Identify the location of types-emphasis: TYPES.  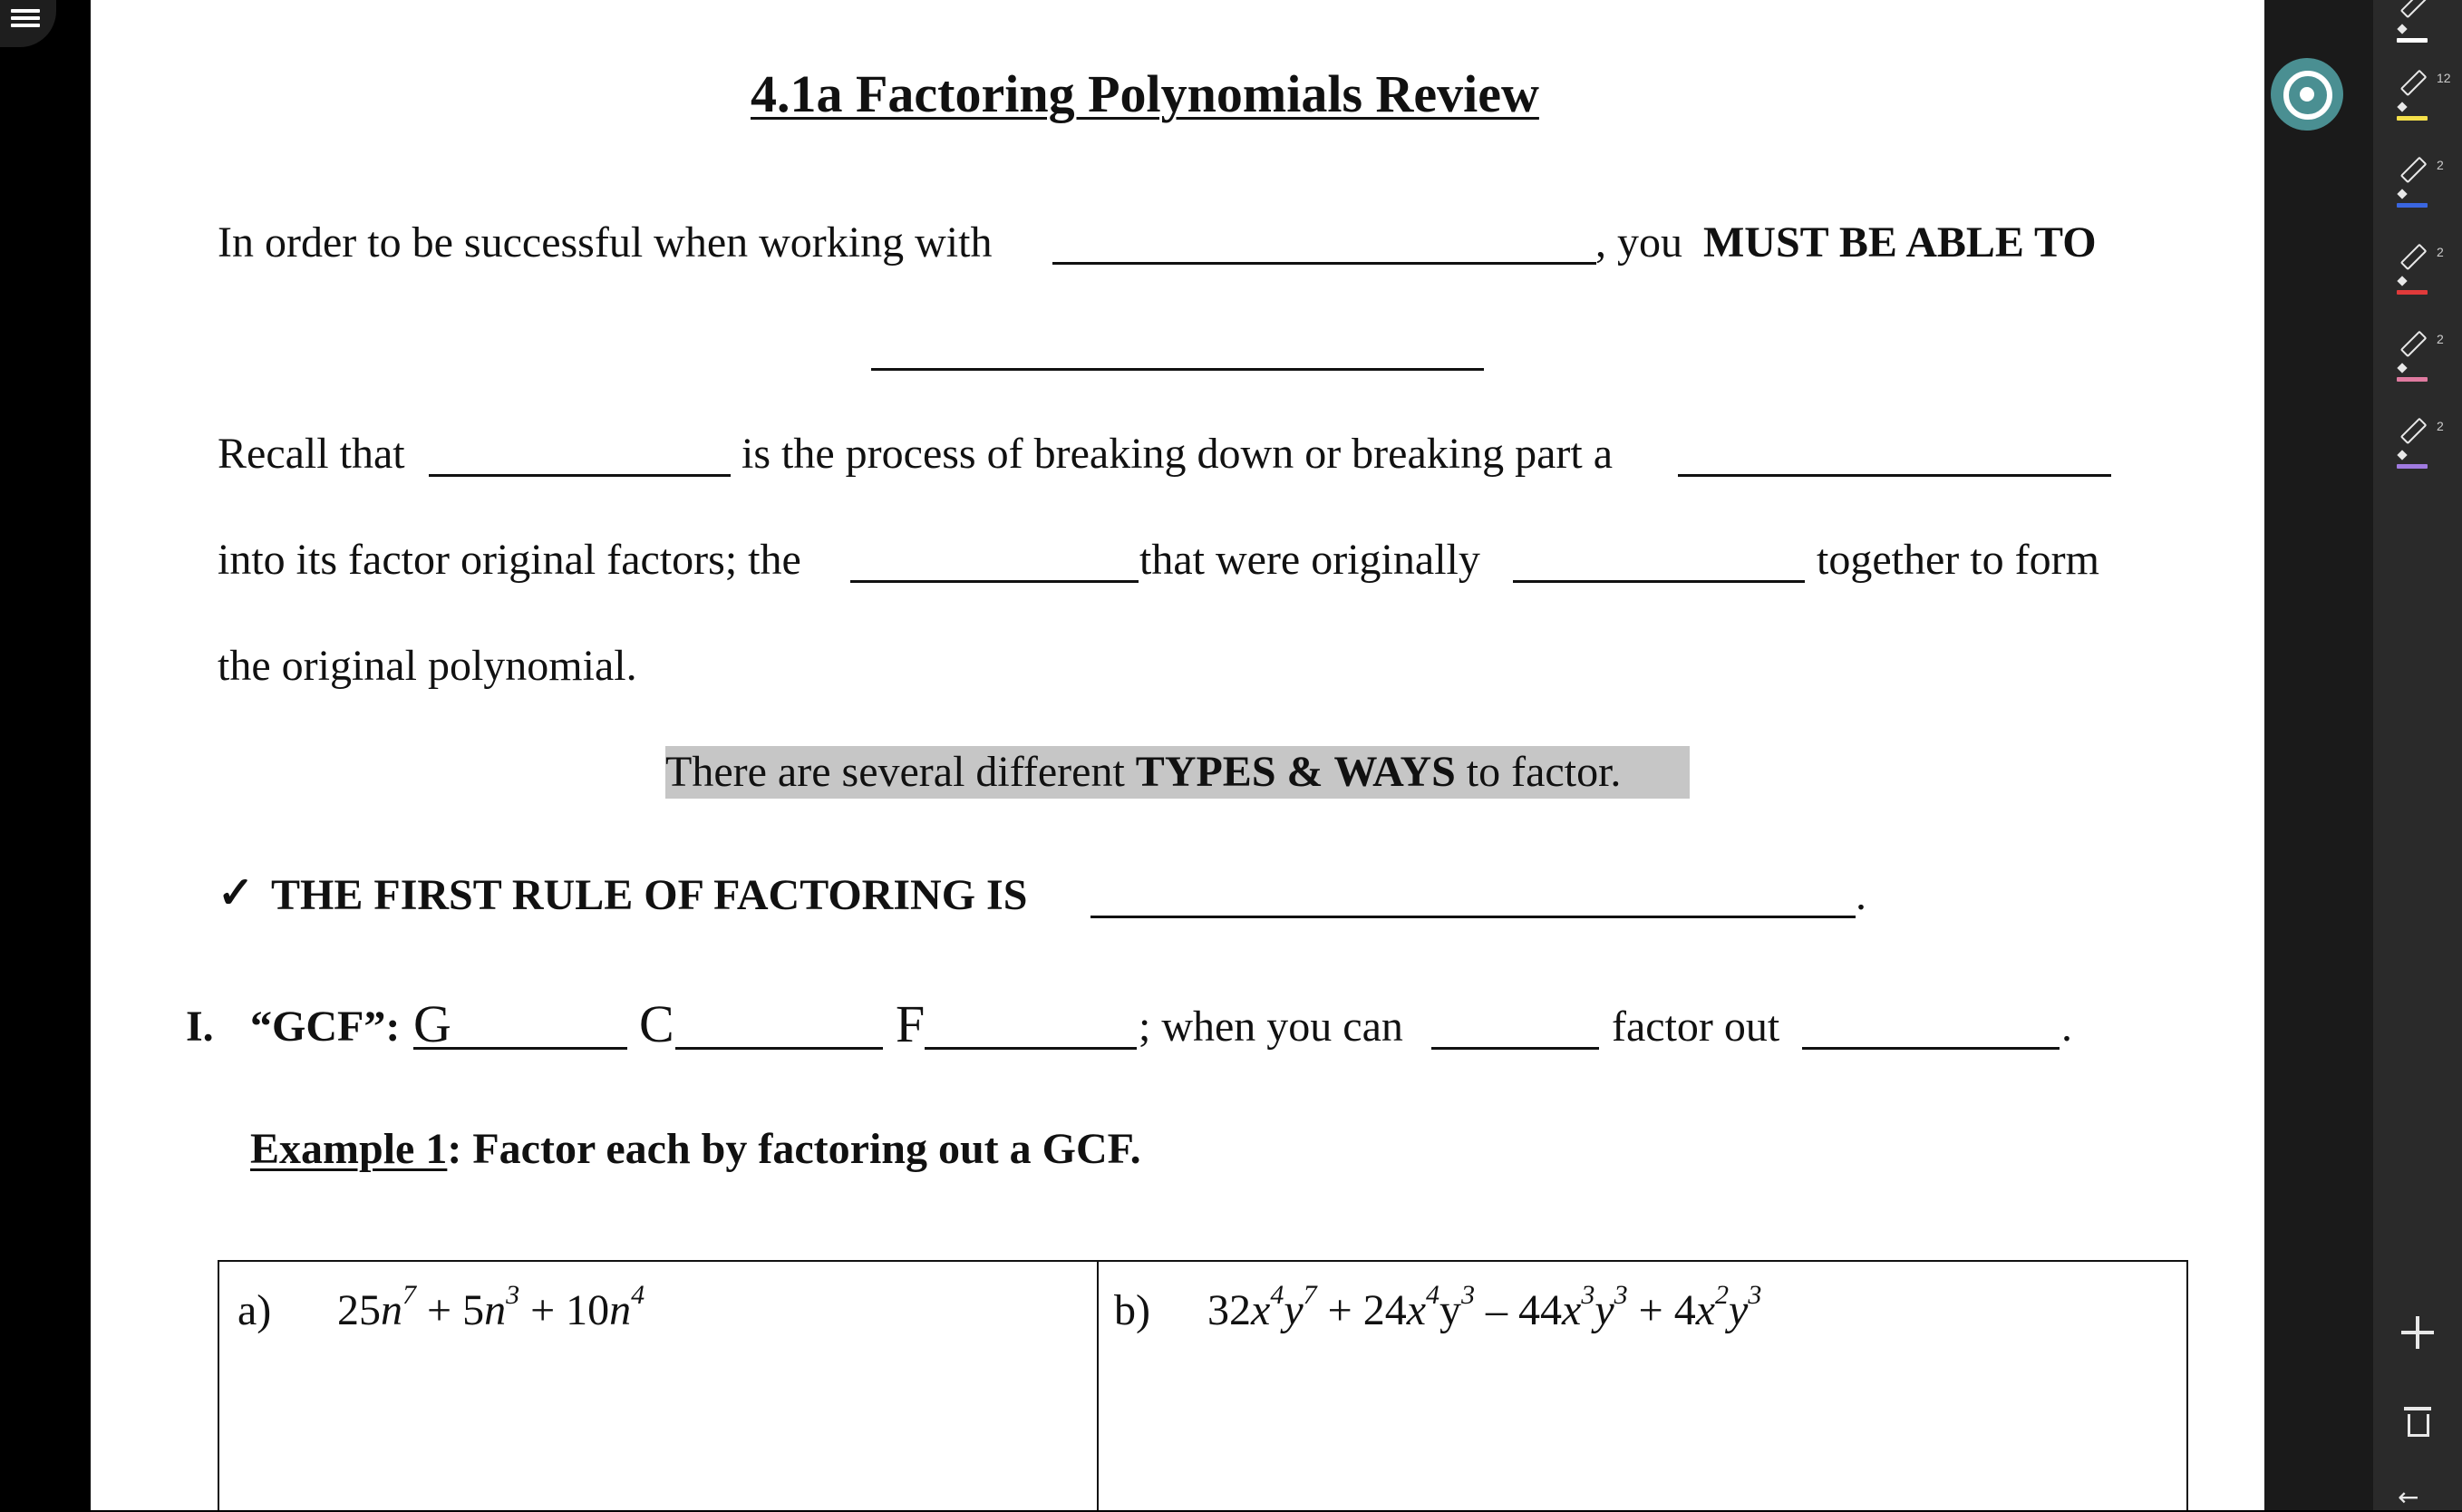
(1205, 772).